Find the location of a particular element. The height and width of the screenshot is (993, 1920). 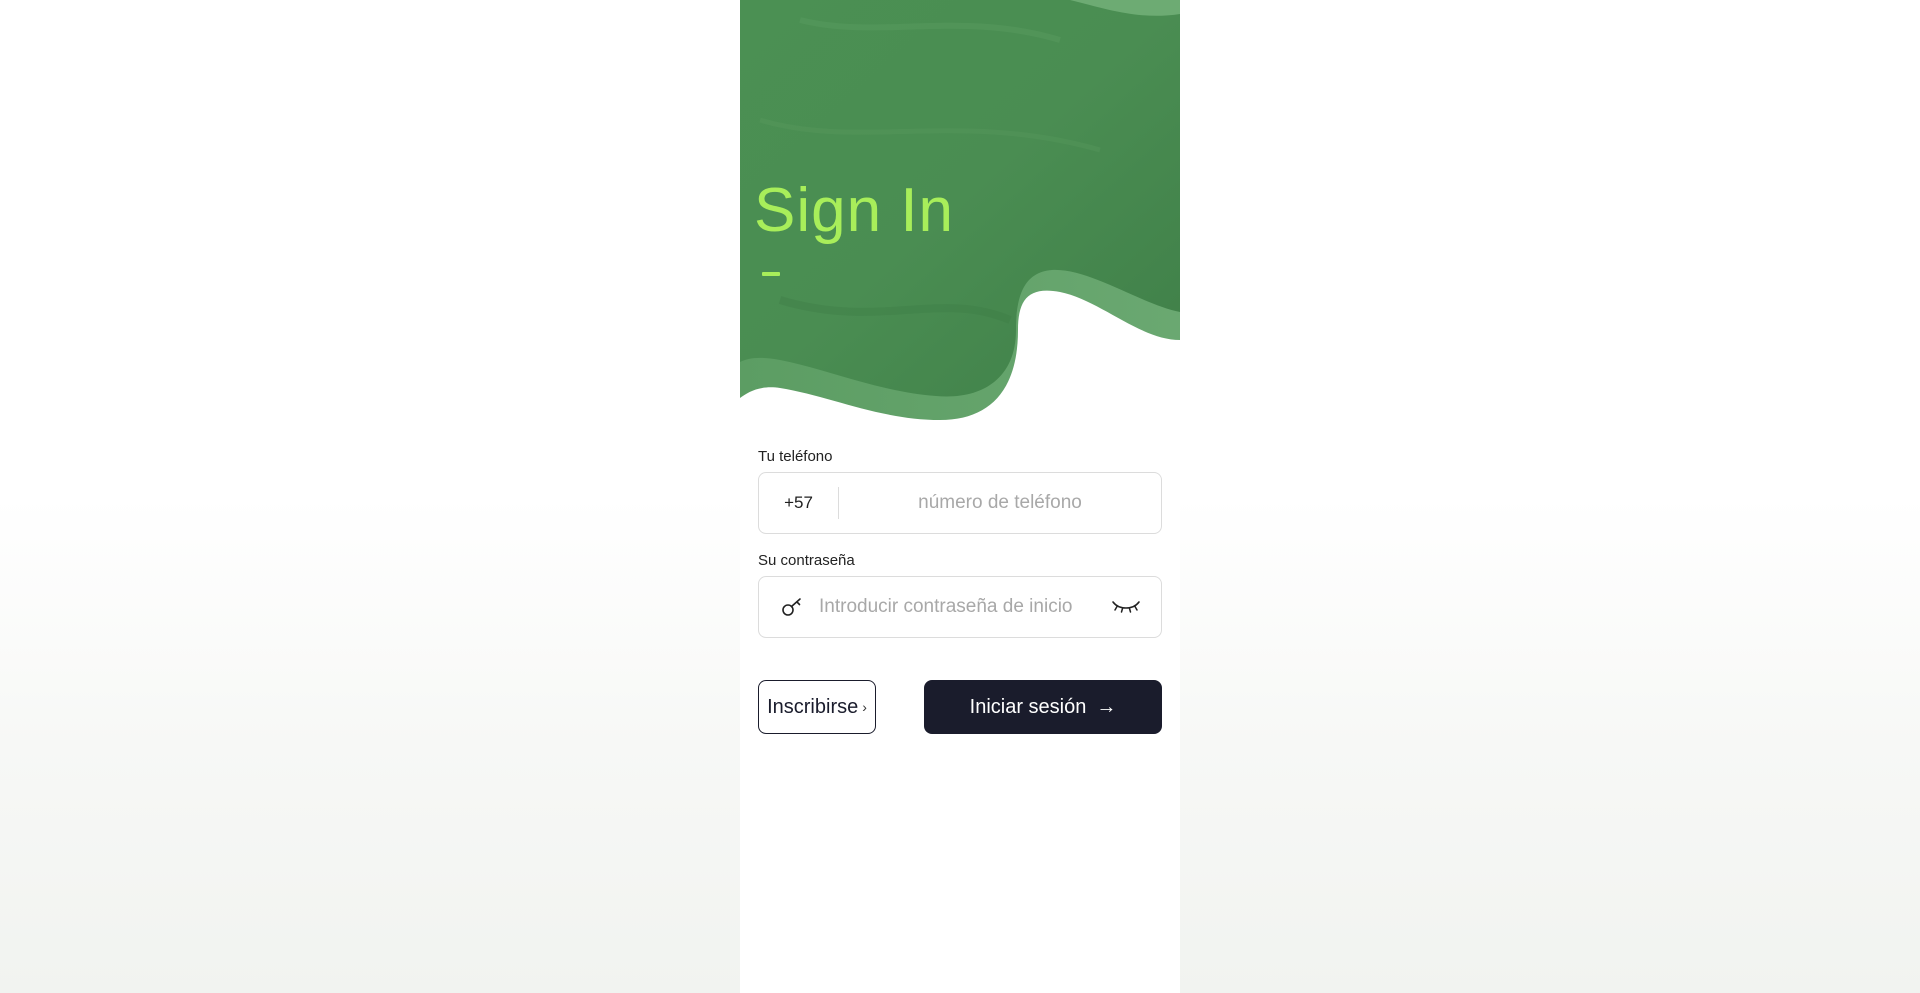

password-field is located at coordinates (960, 607).